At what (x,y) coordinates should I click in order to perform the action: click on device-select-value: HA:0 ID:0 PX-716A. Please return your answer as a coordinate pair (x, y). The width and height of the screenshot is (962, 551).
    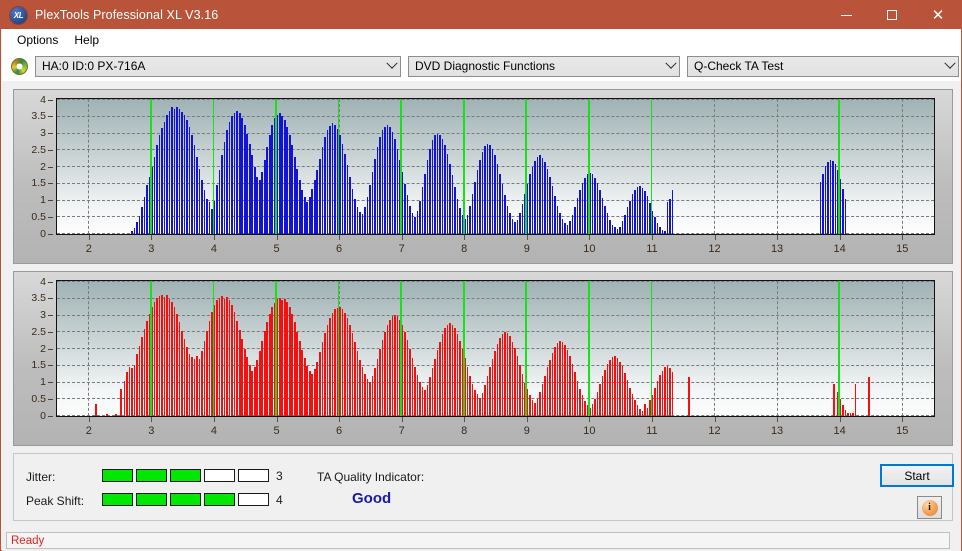
    Looking at the image, I should click on (94, 66).